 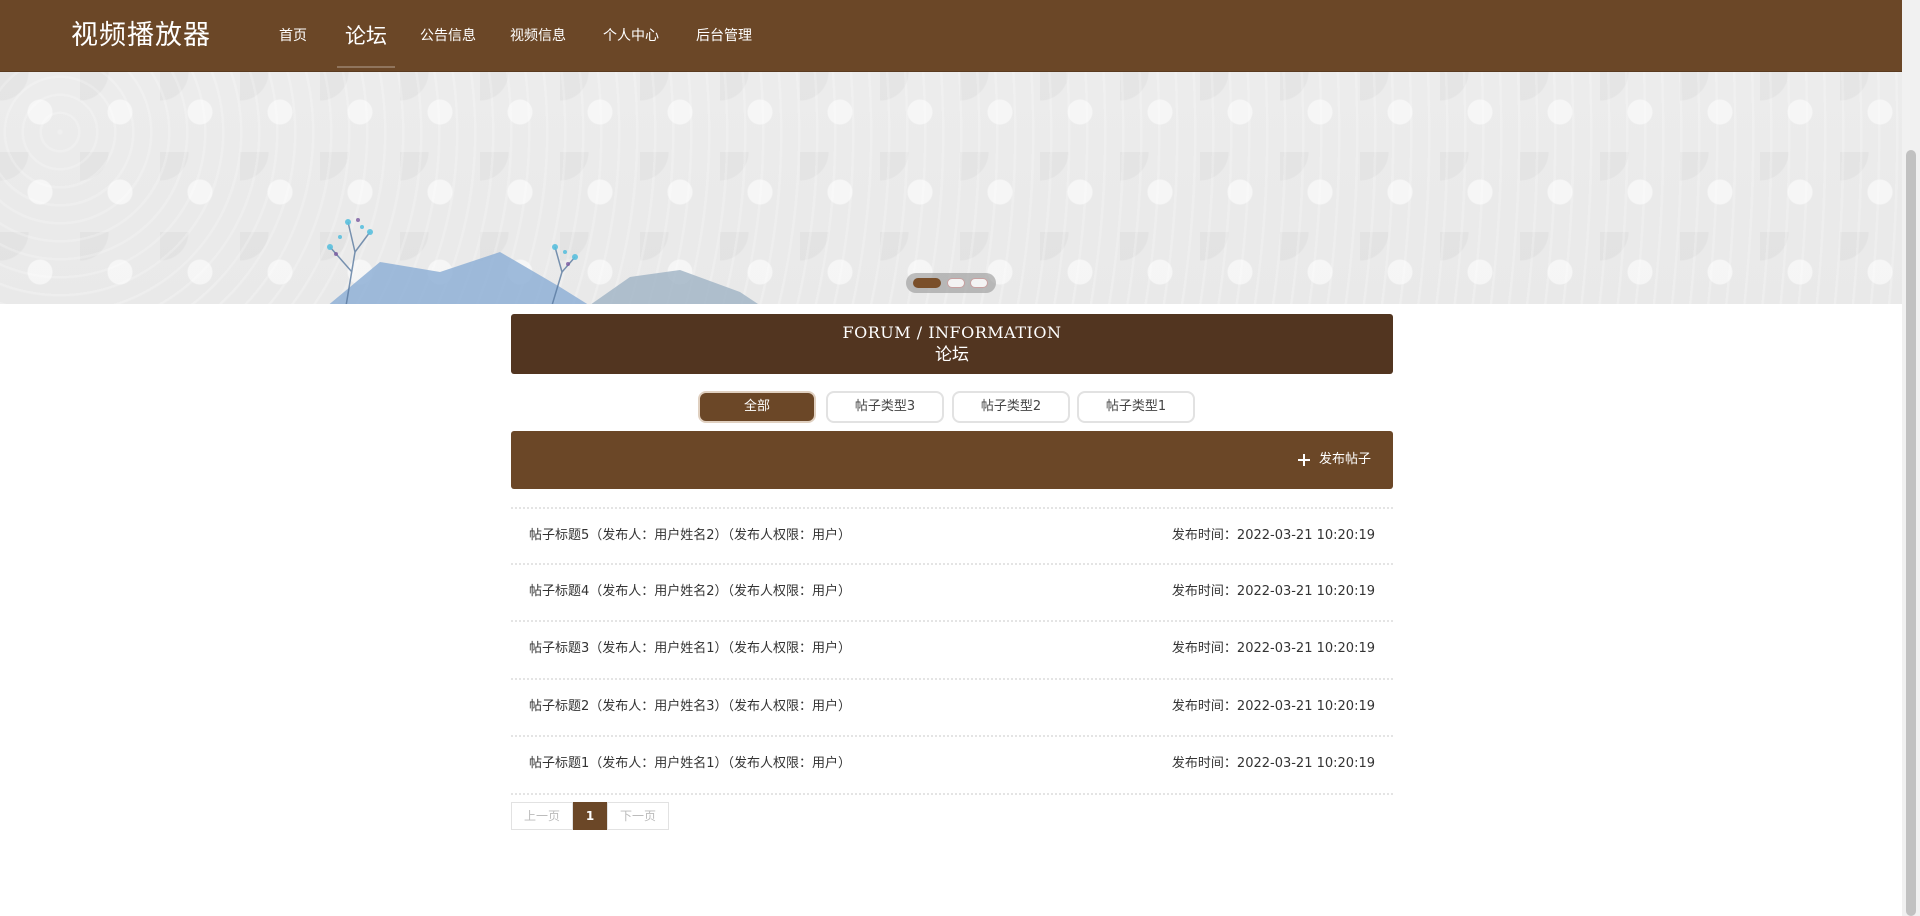 What do you see at coordinates (690, 592) in the screenshot?
I see `post-title: 帖子标题4（发布人：用户姓名2）（发布人权限：用户）` at bounding box center [690, 592].